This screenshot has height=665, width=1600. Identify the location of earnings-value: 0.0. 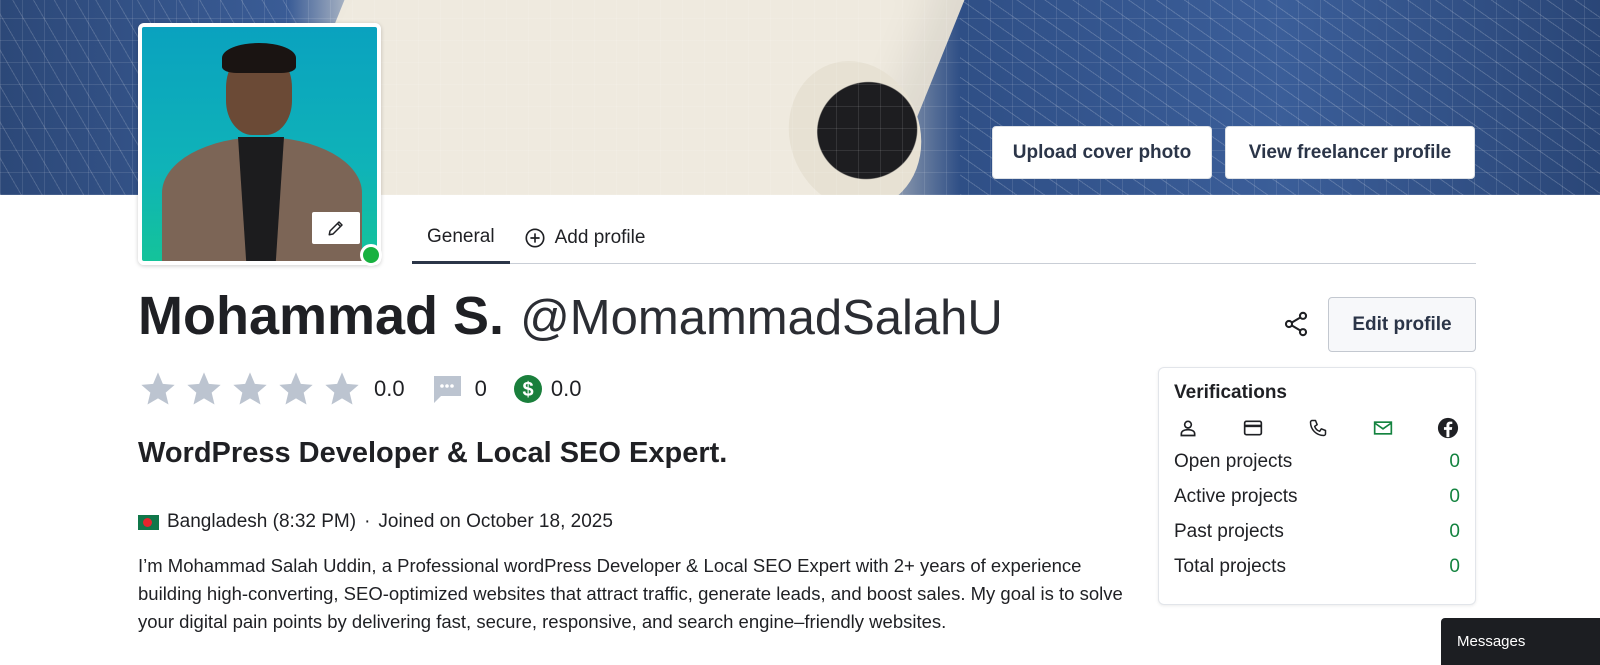
(566, 388).